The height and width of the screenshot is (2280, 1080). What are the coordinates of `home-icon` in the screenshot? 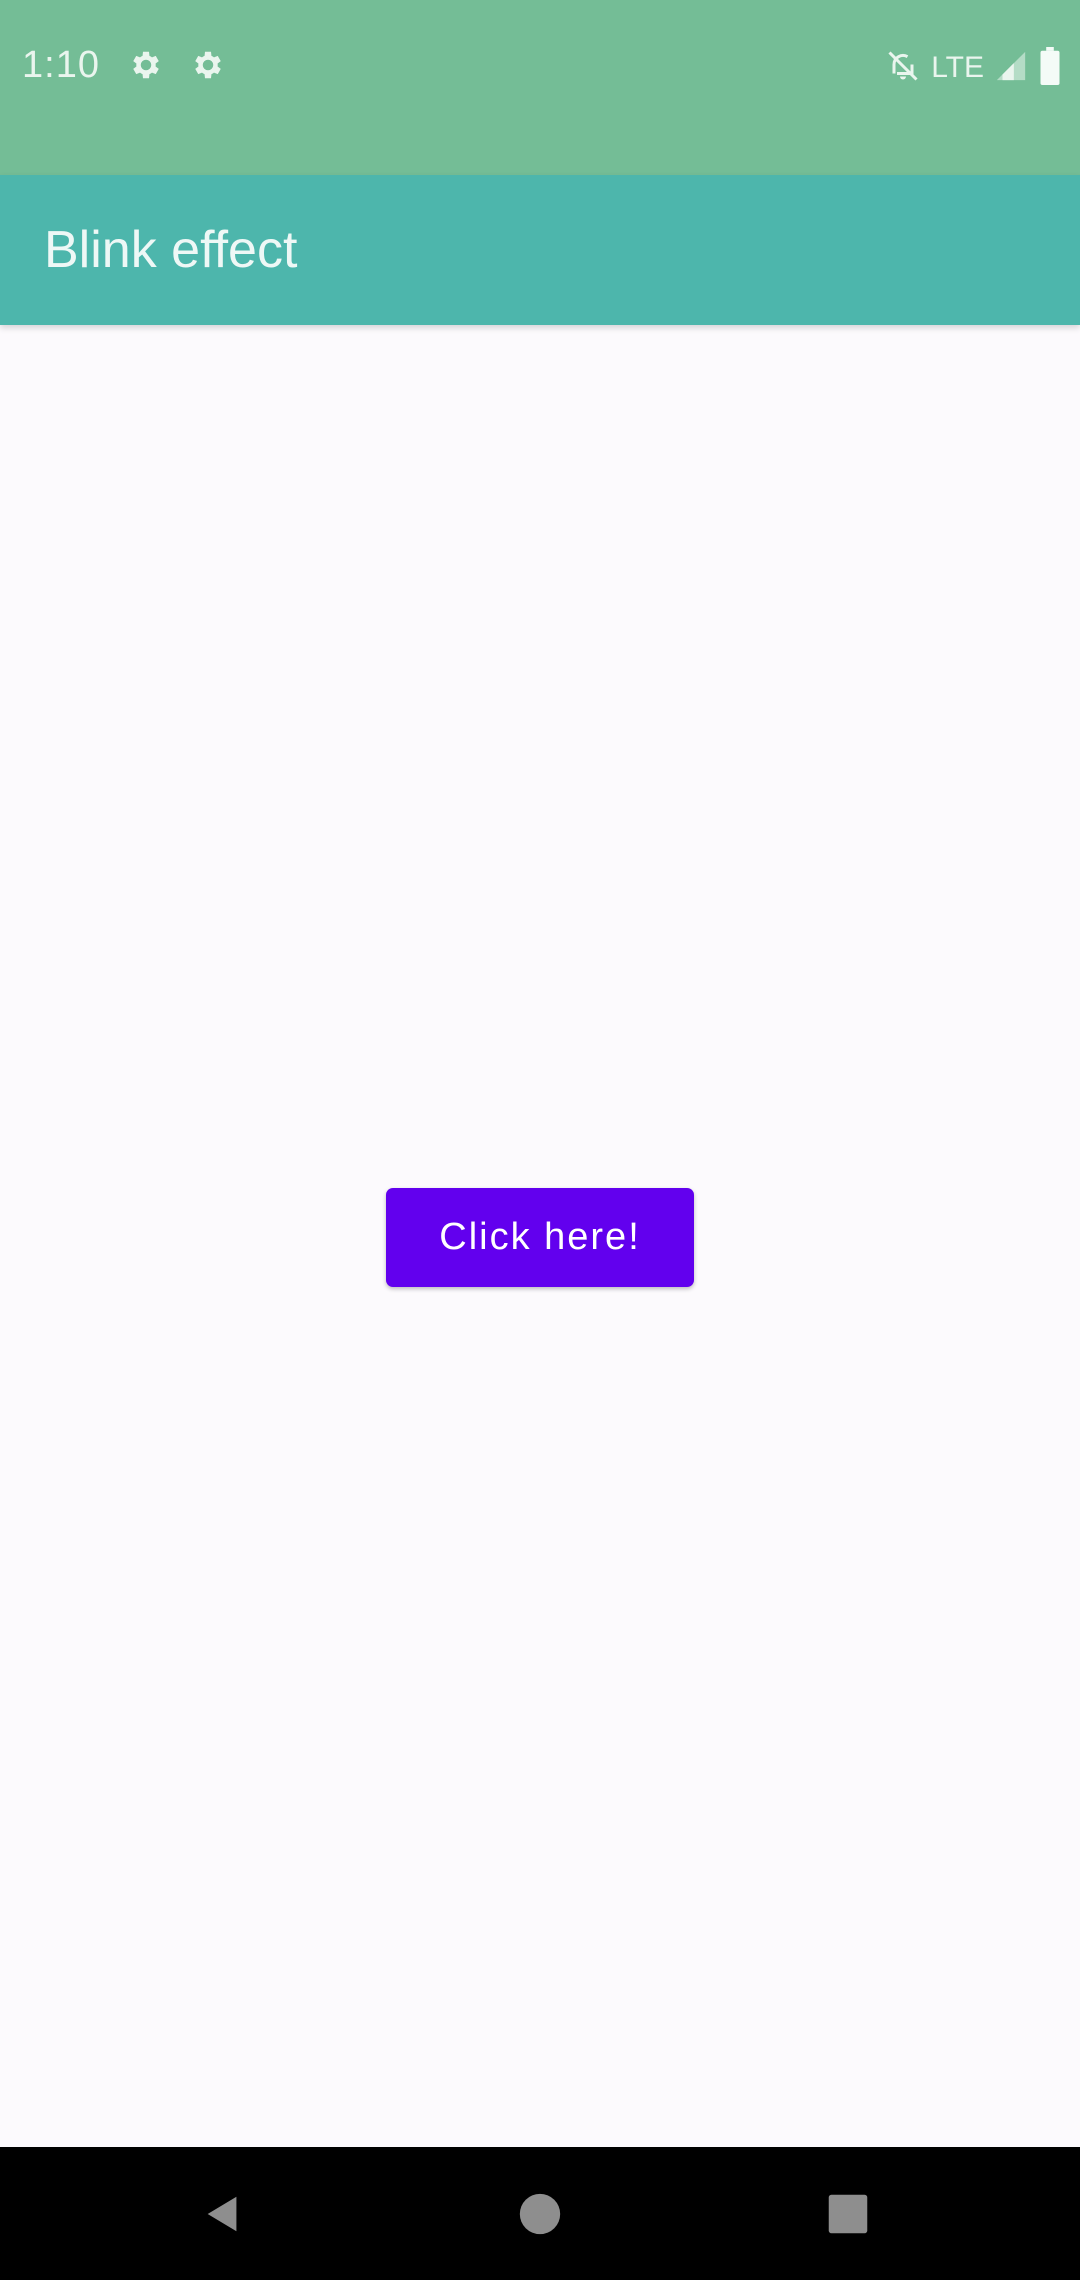 It's located at (540, 2214).